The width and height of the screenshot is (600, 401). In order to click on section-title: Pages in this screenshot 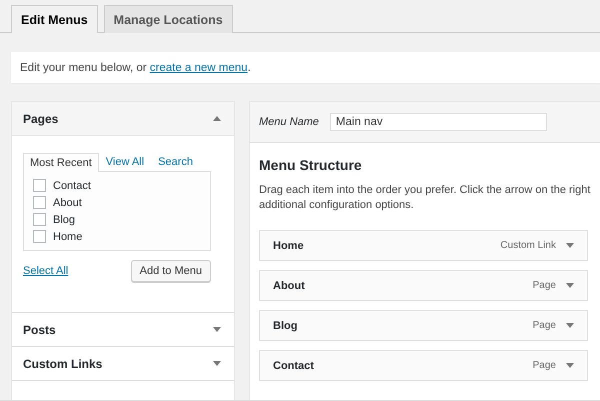, I will do `click(40, 119)`.